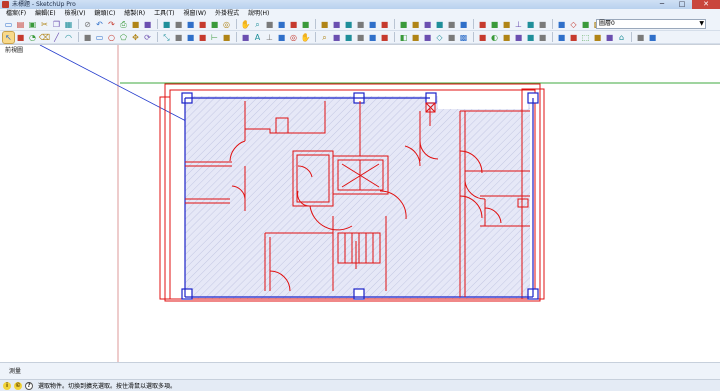 The height and width of the screenshot is (391, 720). What do you see at coordinates (99, 24) in the screenshot?
I see `undo-icon: ↶` at bounding box center [99, 24].